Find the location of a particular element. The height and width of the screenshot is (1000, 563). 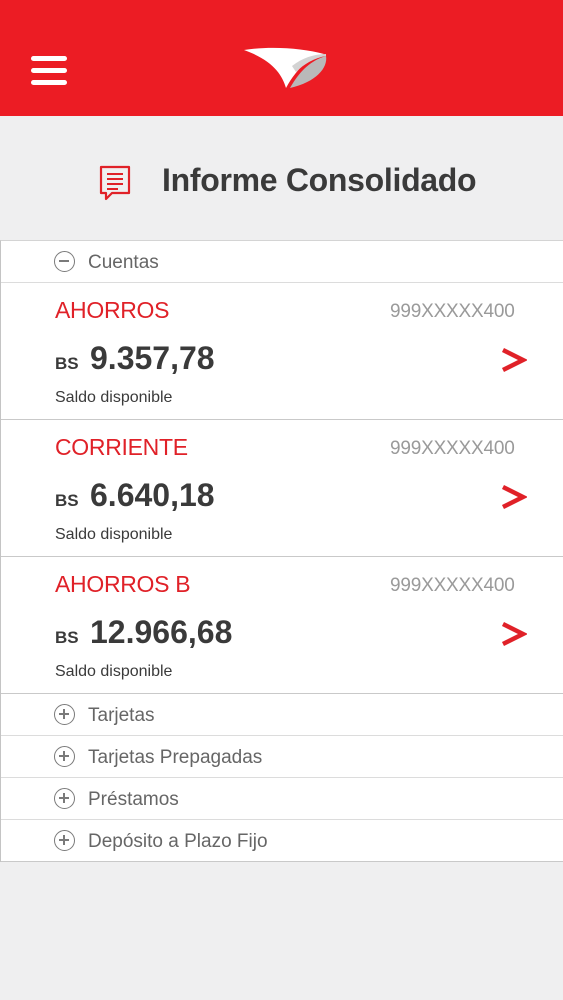

account-type: CORRIENTE is located at coordinates (121, 447).